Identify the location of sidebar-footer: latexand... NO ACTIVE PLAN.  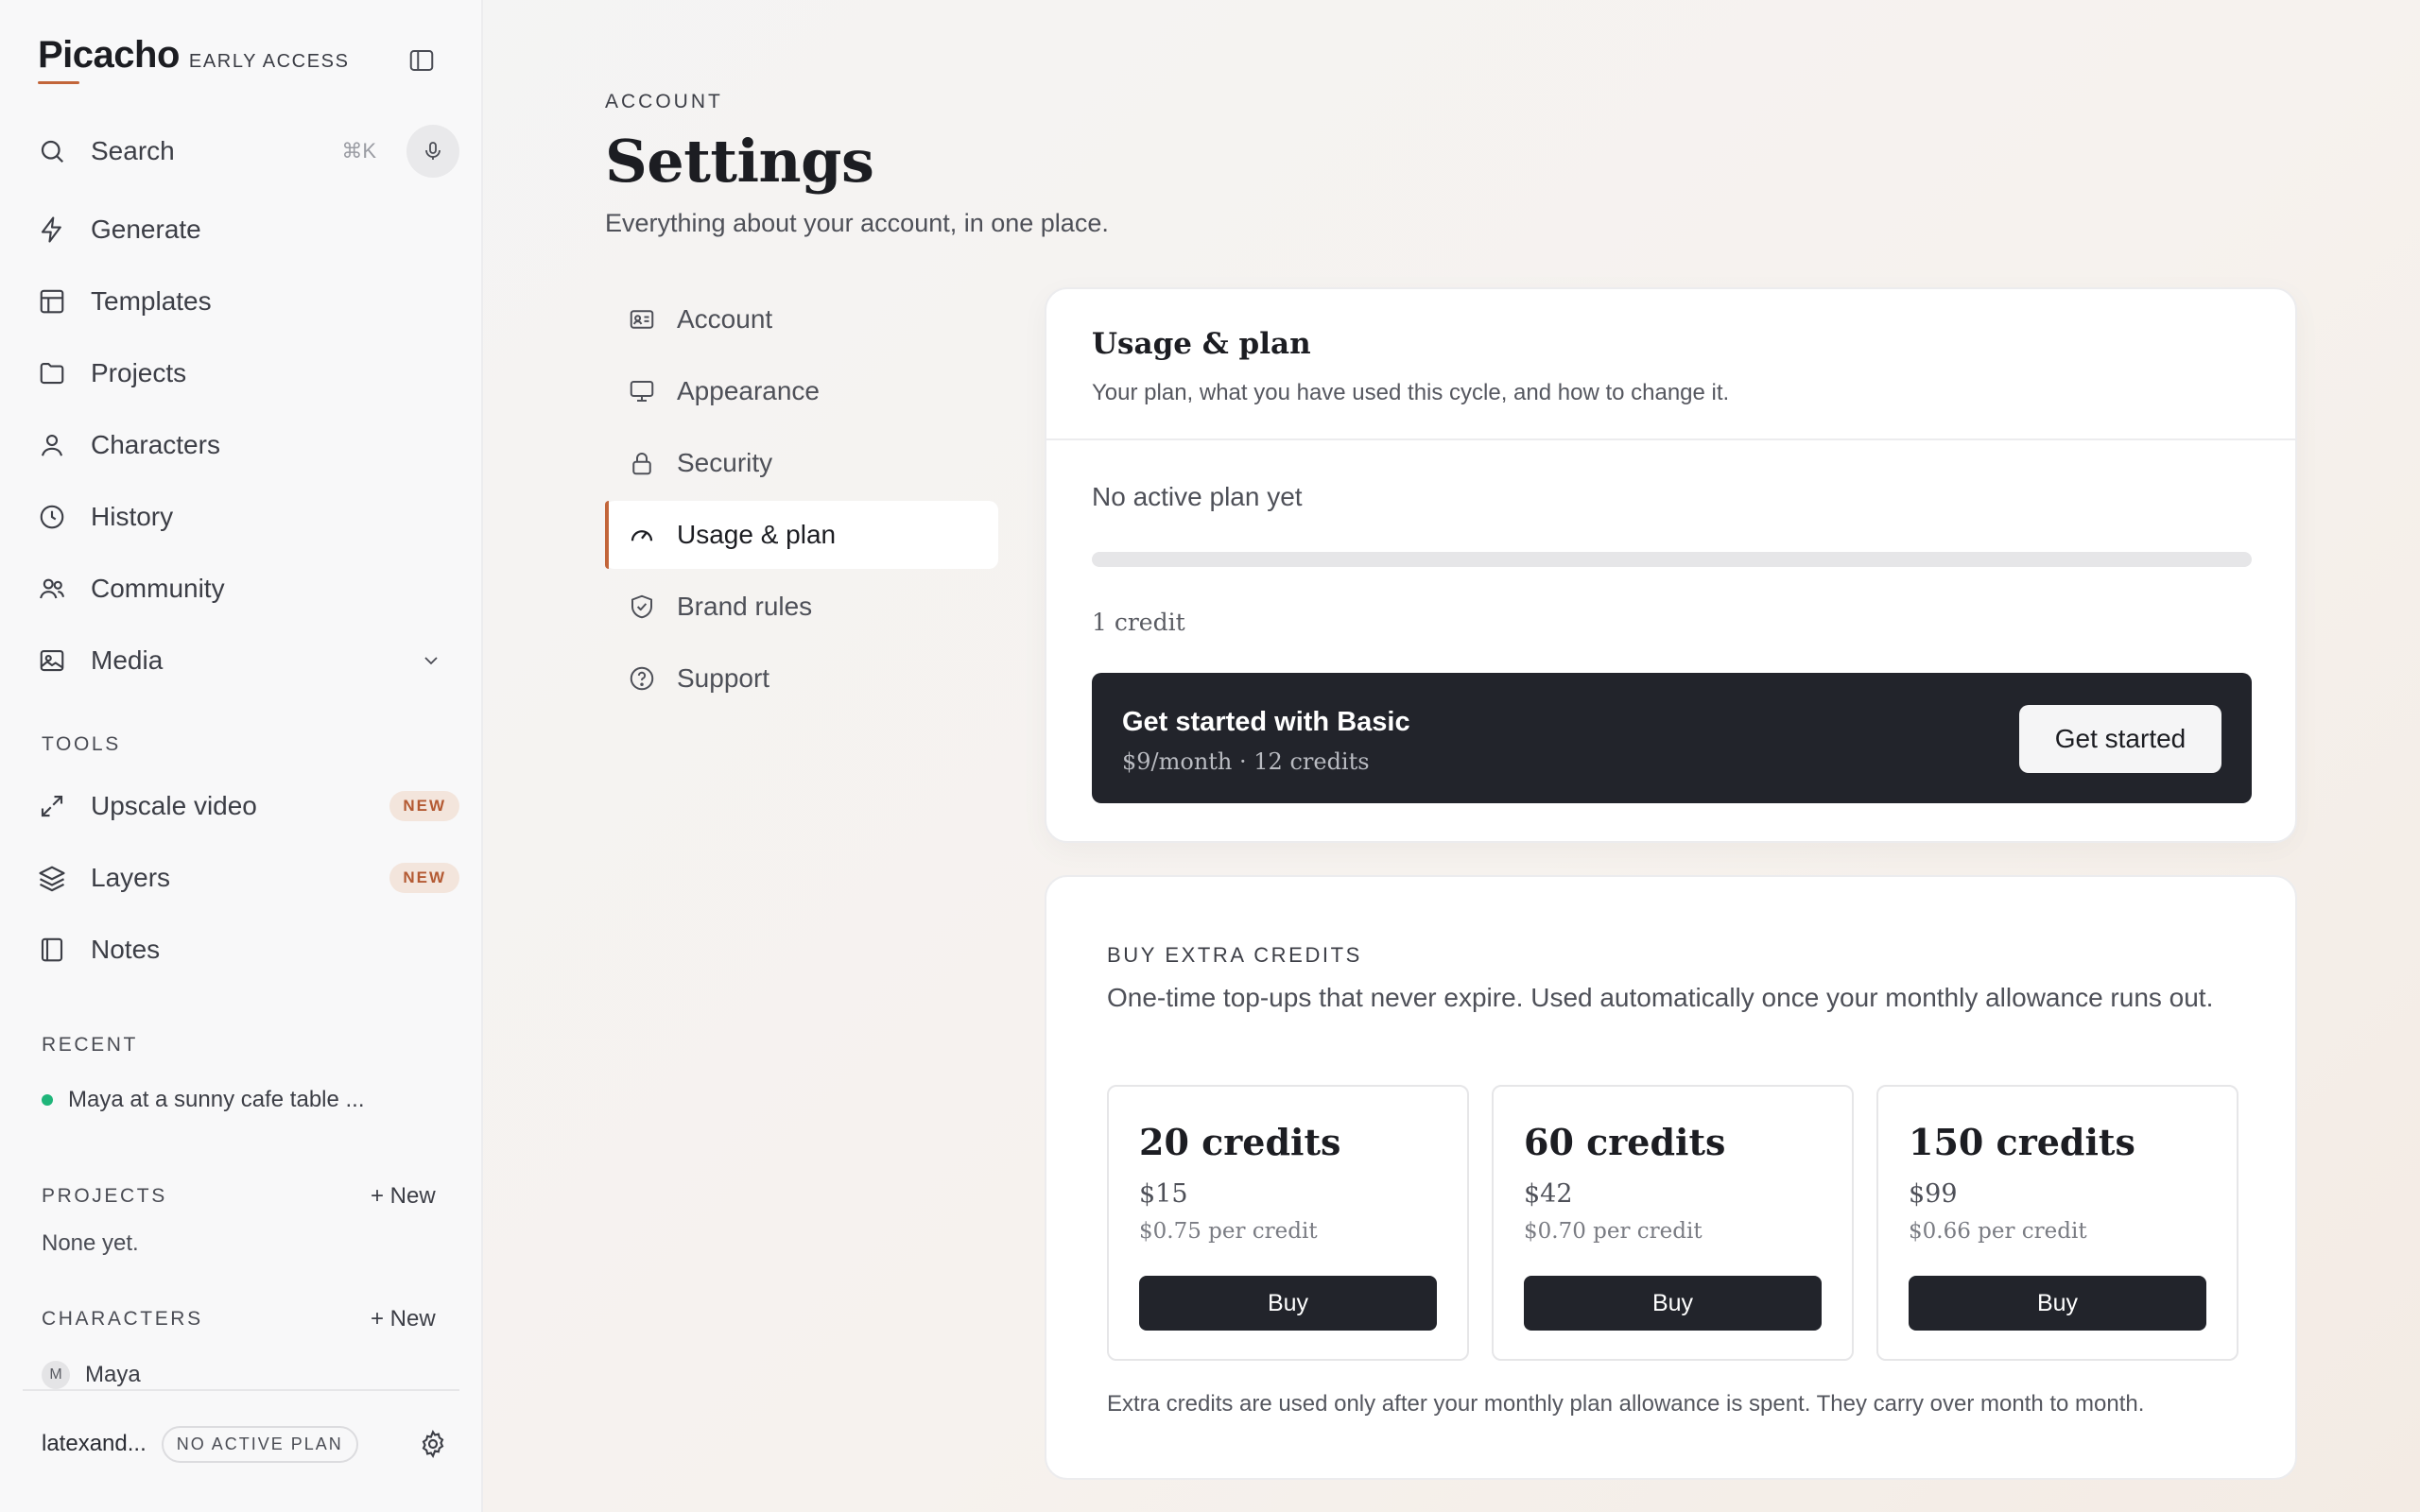
(245, 1444).